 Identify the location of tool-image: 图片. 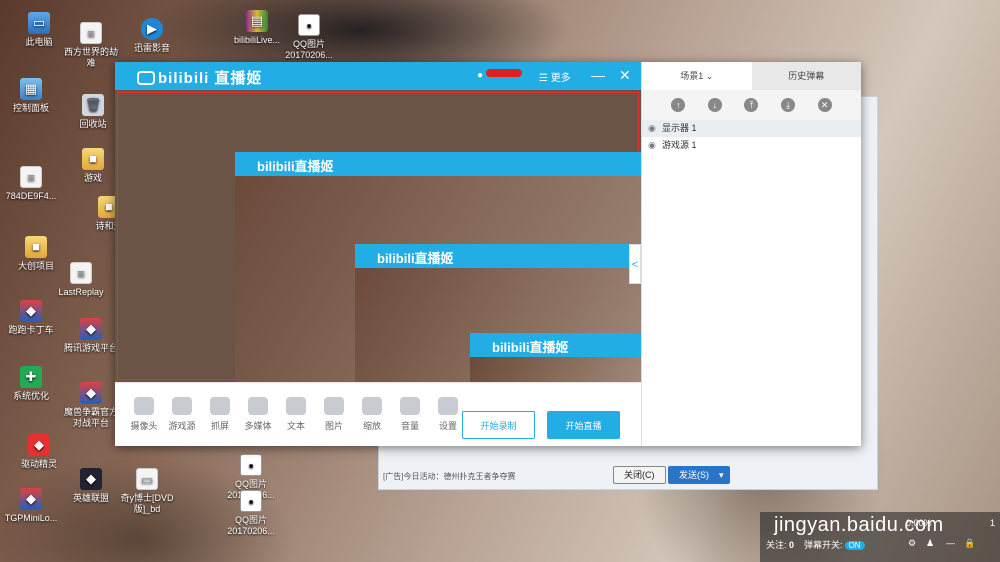
(334, 414).